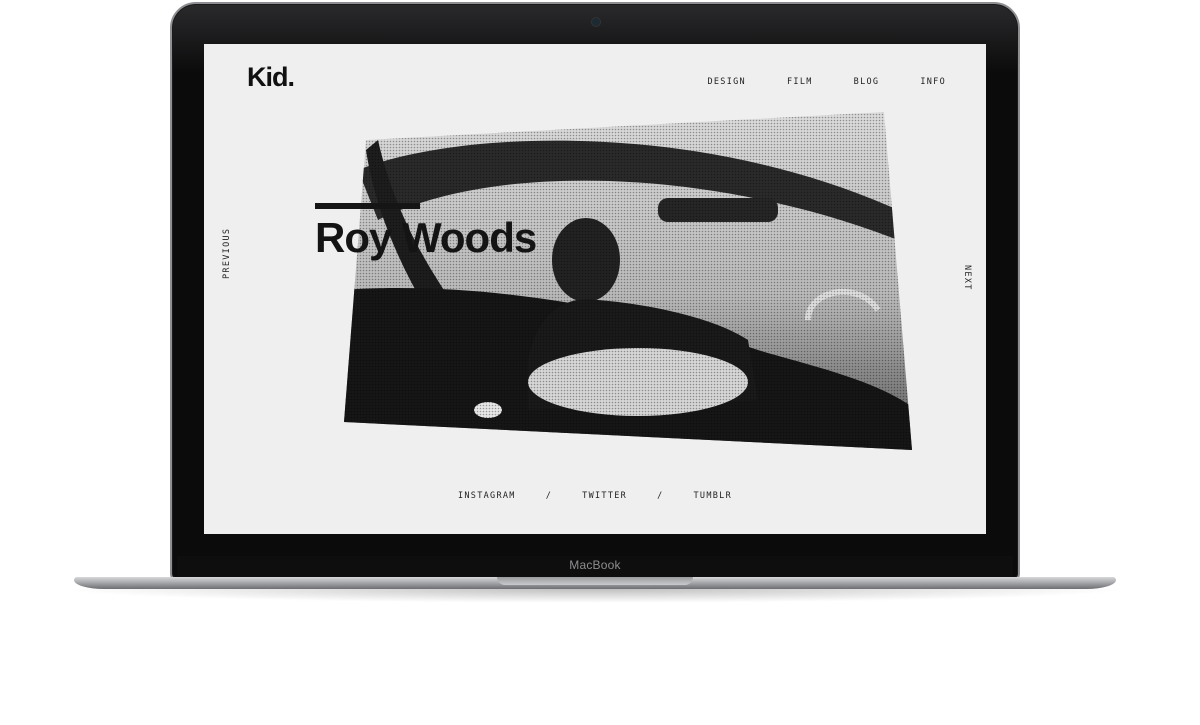  What do you see at coordinates (713, 496) in the screenshot?
I see `tumblr-link: TUMBLR` at bounding box center [713, 496].